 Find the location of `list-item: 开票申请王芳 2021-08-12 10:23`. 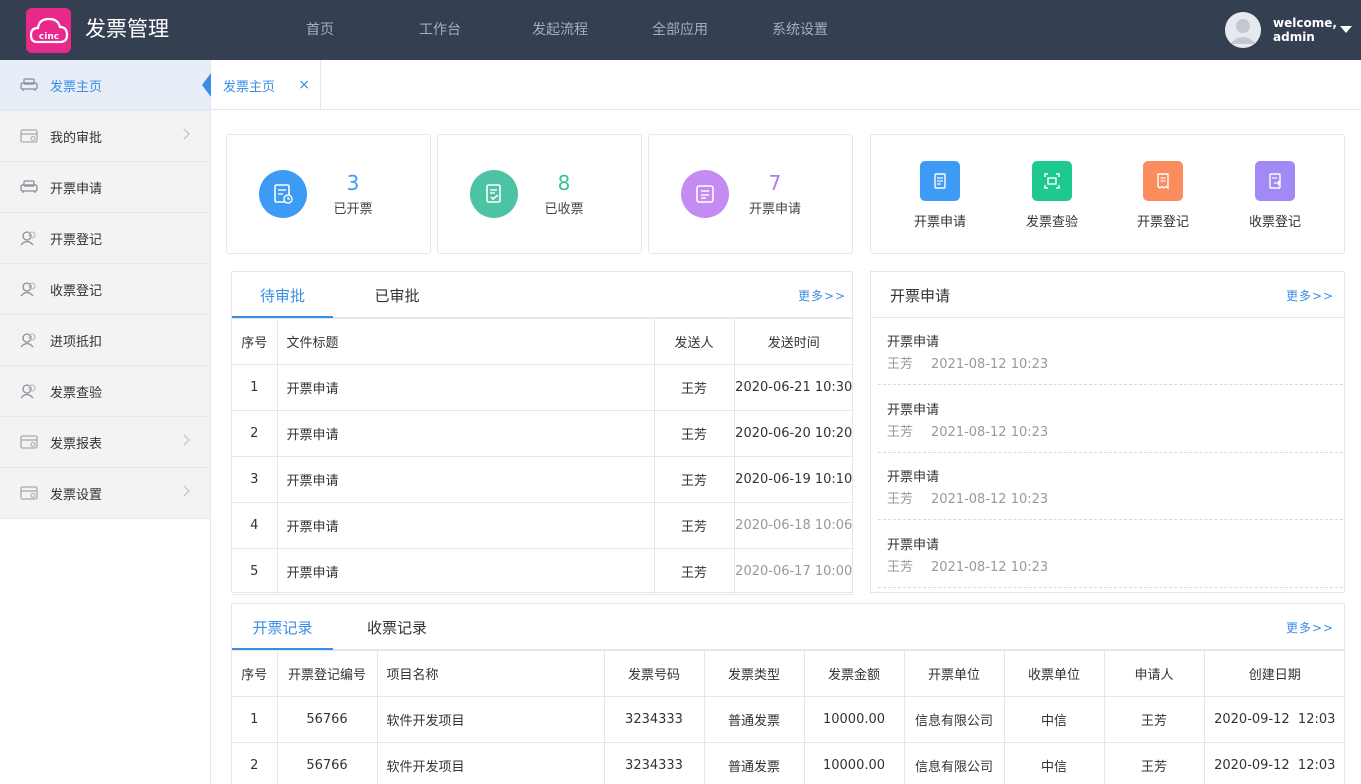

list-item: 开票申请王芳 2021-08-12 10:23 is located at coordinates (1110, 554).